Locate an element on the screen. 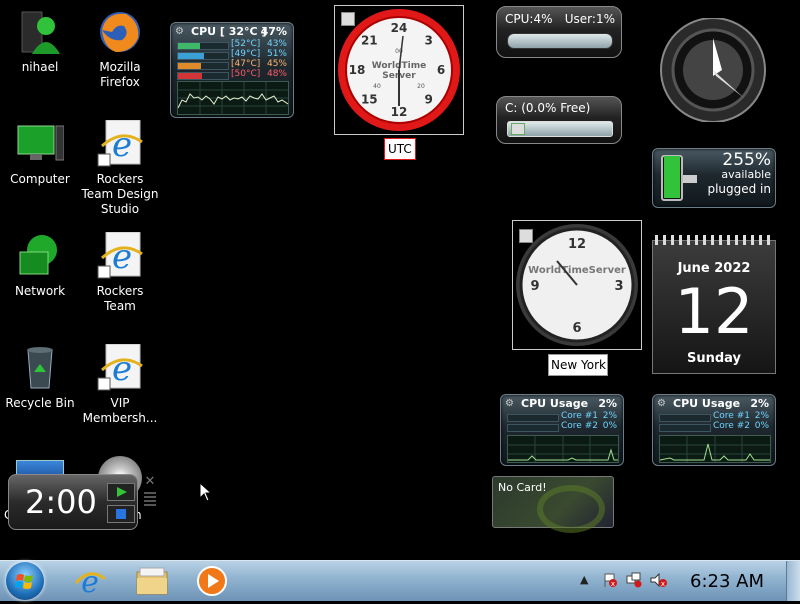 The image size is (800, 604). desktop-icon-label: nihael is located at coordinates (40, 67).